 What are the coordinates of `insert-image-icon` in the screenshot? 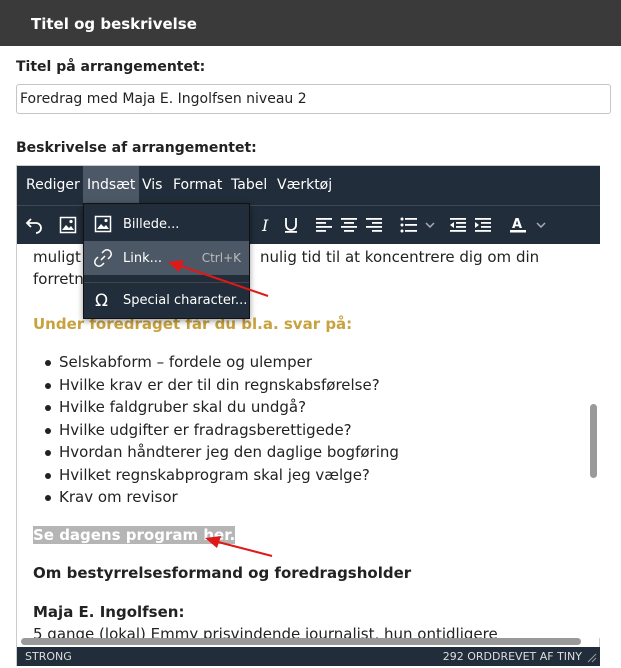 It's located at (68, 225).